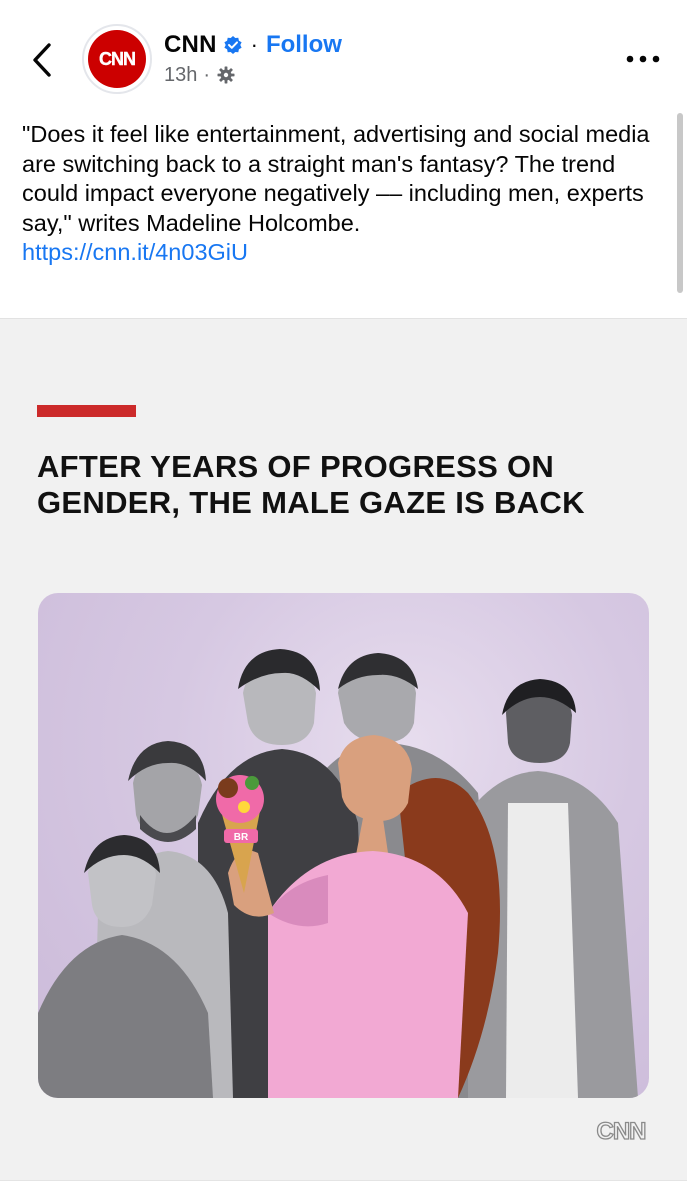 Image resolution: width=687 pixels, height=1200 pixels. I want to click on follow-button: Follow, so click(304, 45).